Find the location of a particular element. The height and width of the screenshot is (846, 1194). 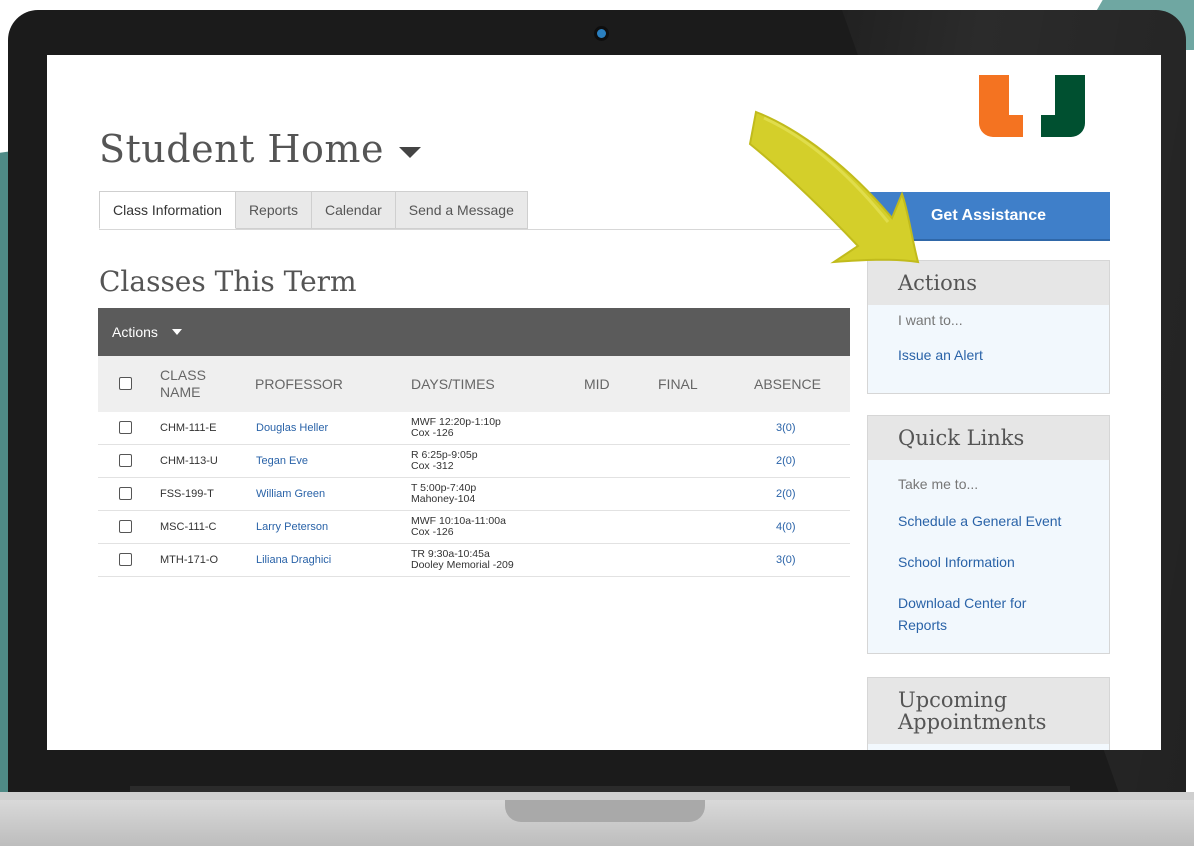

actions-panel-title: Actions is located at coordinates (988, 283).